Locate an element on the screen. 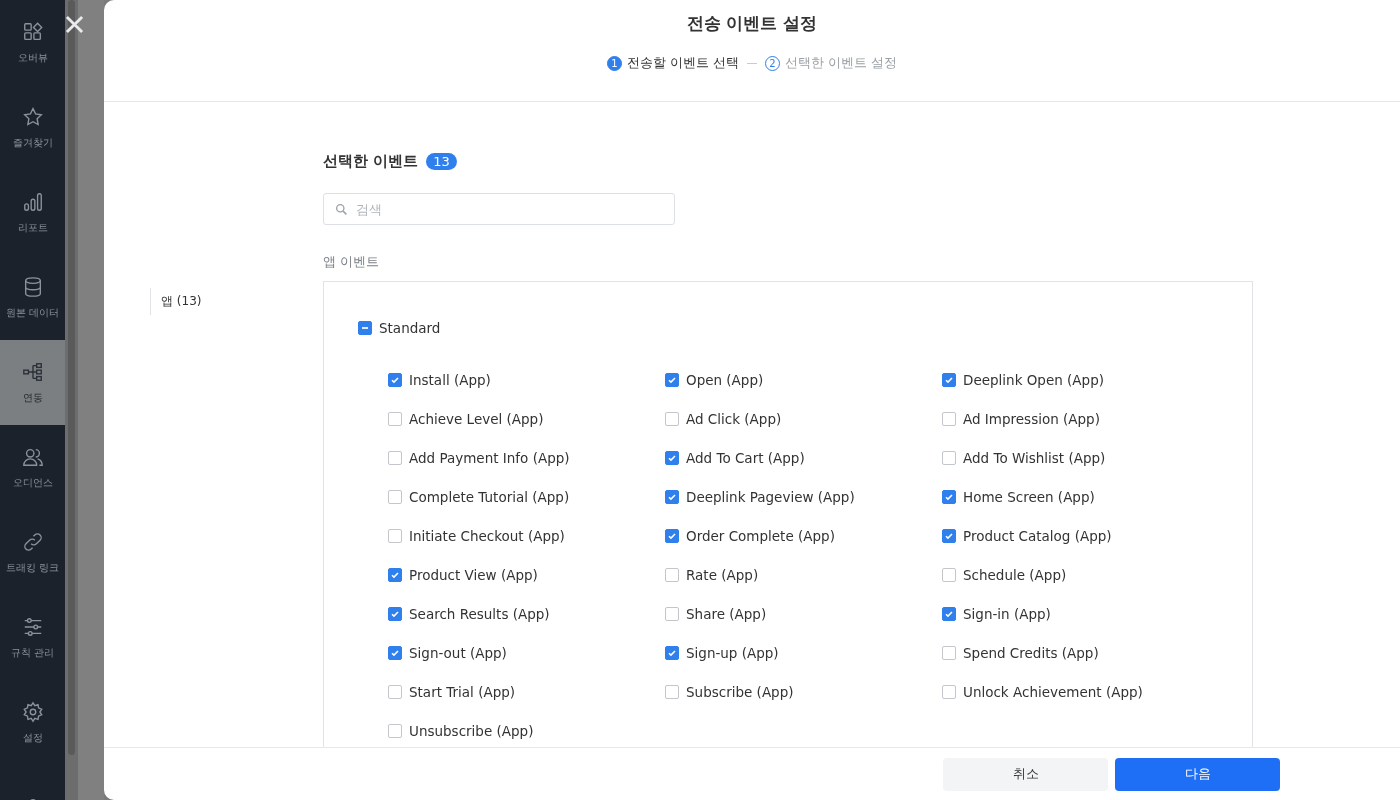 Image resolution: width=1400 pixels, height=800 pixels. event-label: Subscribe (App) is located at coordinates (740, 692).